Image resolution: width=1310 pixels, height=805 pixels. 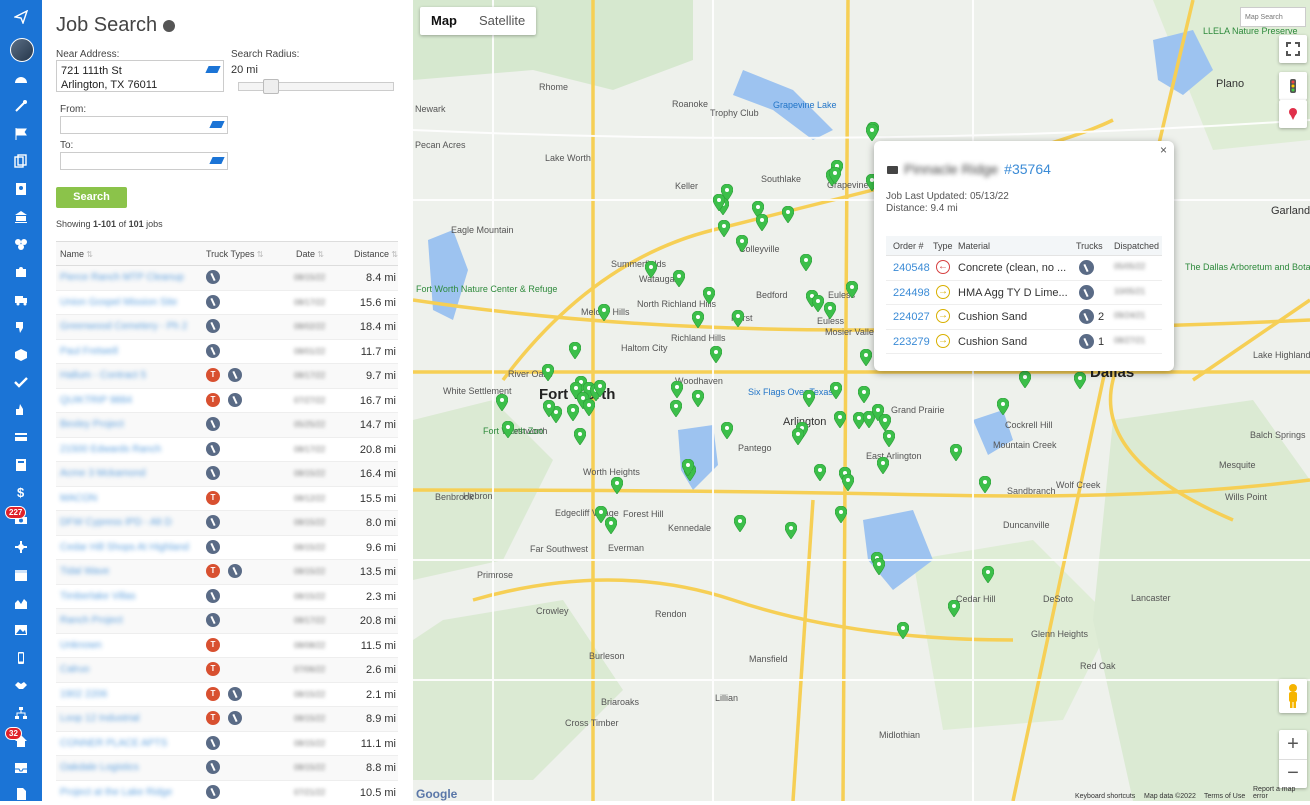 What do you see at coordinates (128, 620) in the screenshot?
I see `job-name-link: Ranch Project` at bounding box center [128, 620].